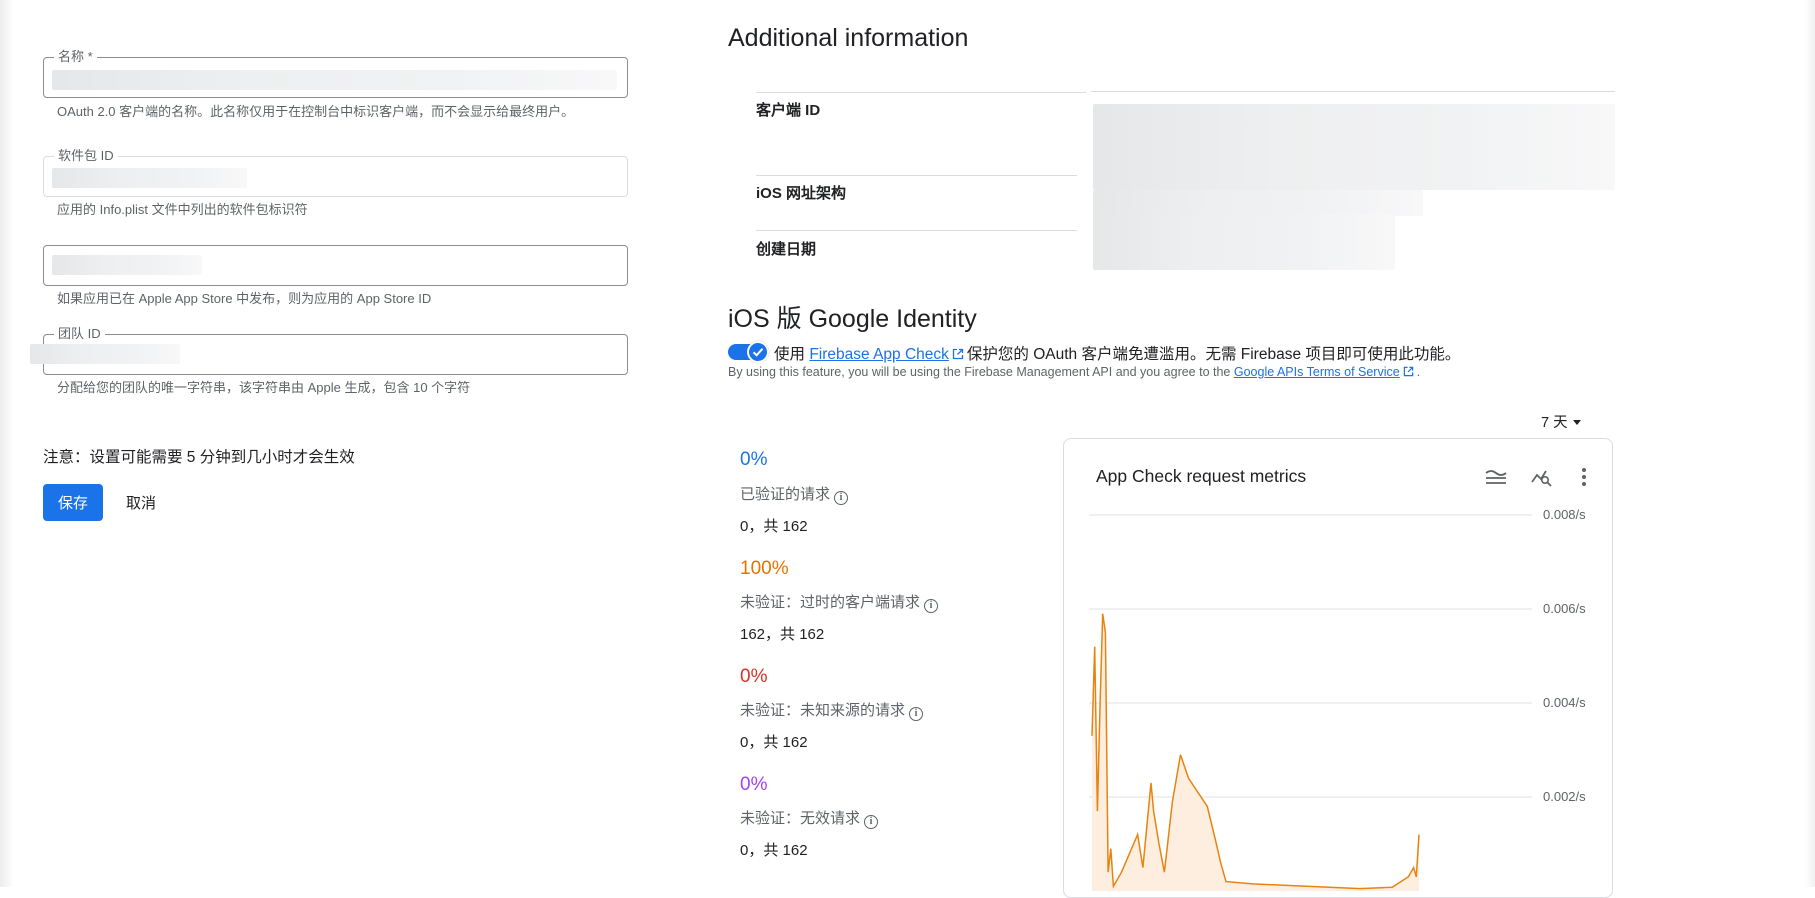 The height and width of the screenshot is (898, 1815). I want to click on unknown-origin-label: 未验证：未知来源的请求 i, so click(832, 710).